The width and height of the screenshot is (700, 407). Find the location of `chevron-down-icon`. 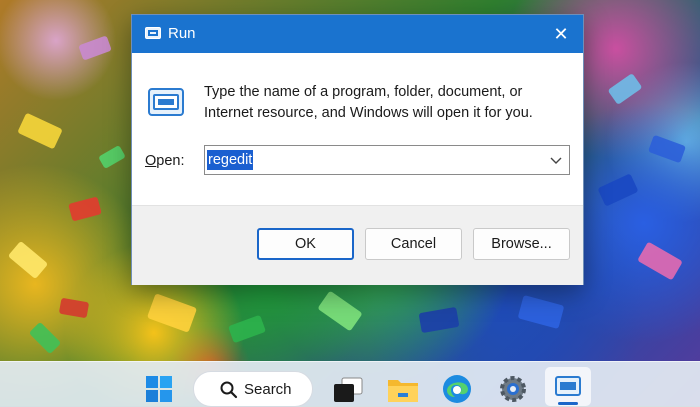

chevron-down-icon is located at coordinates (556, 160).